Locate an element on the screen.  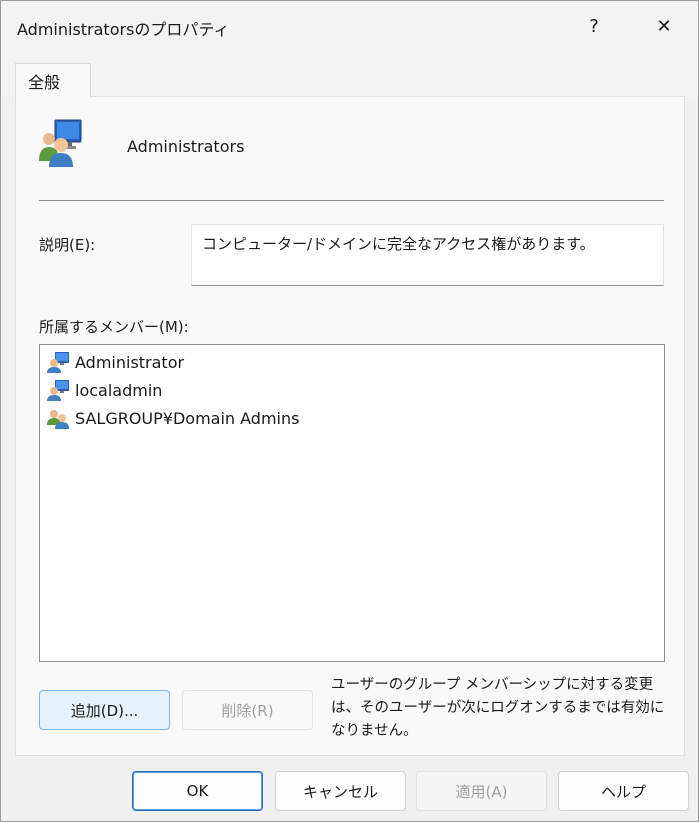
help-icon: ? is located at coordinates (594, 26).